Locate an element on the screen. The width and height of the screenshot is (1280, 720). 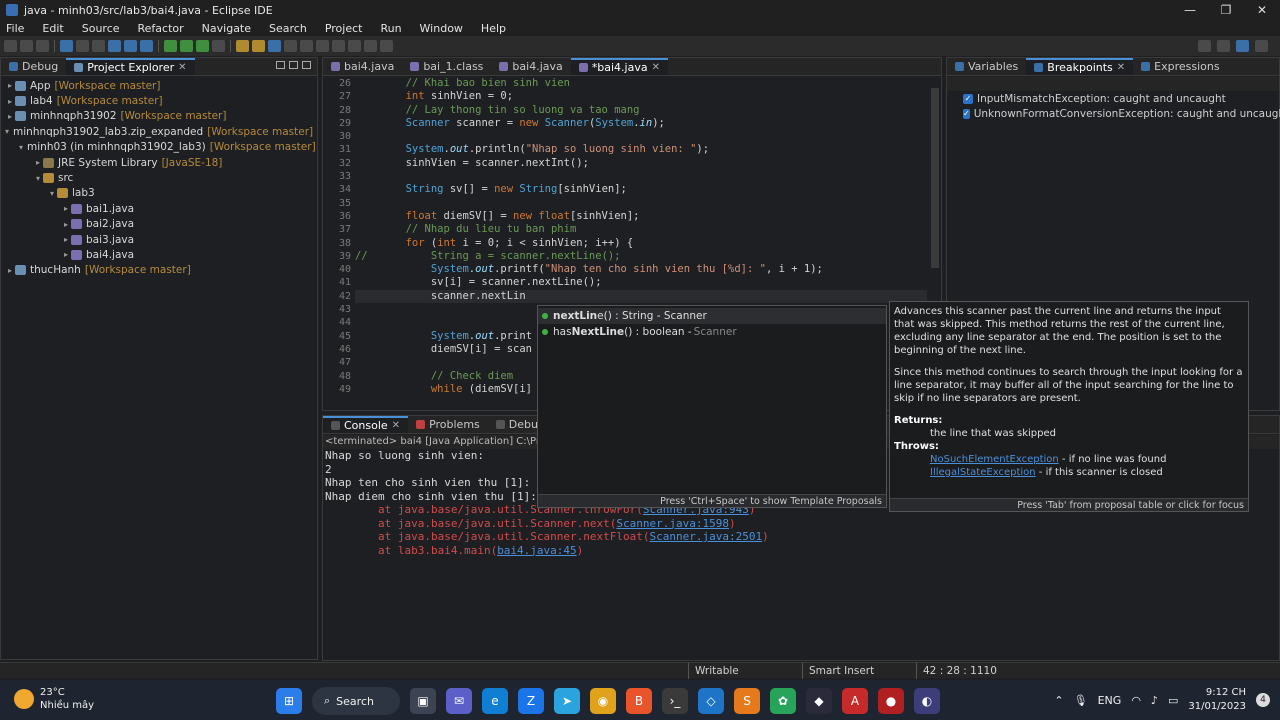
menu-edit: Edit is located at coordinates (52, 28).